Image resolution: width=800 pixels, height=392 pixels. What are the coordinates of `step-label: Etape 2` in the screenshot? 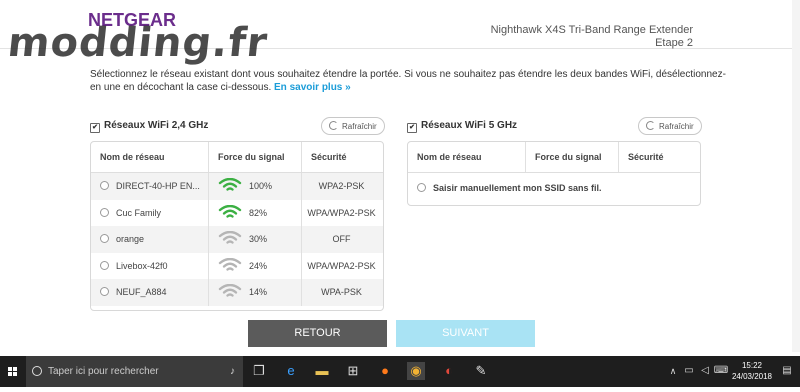 It's located at (674, 43).